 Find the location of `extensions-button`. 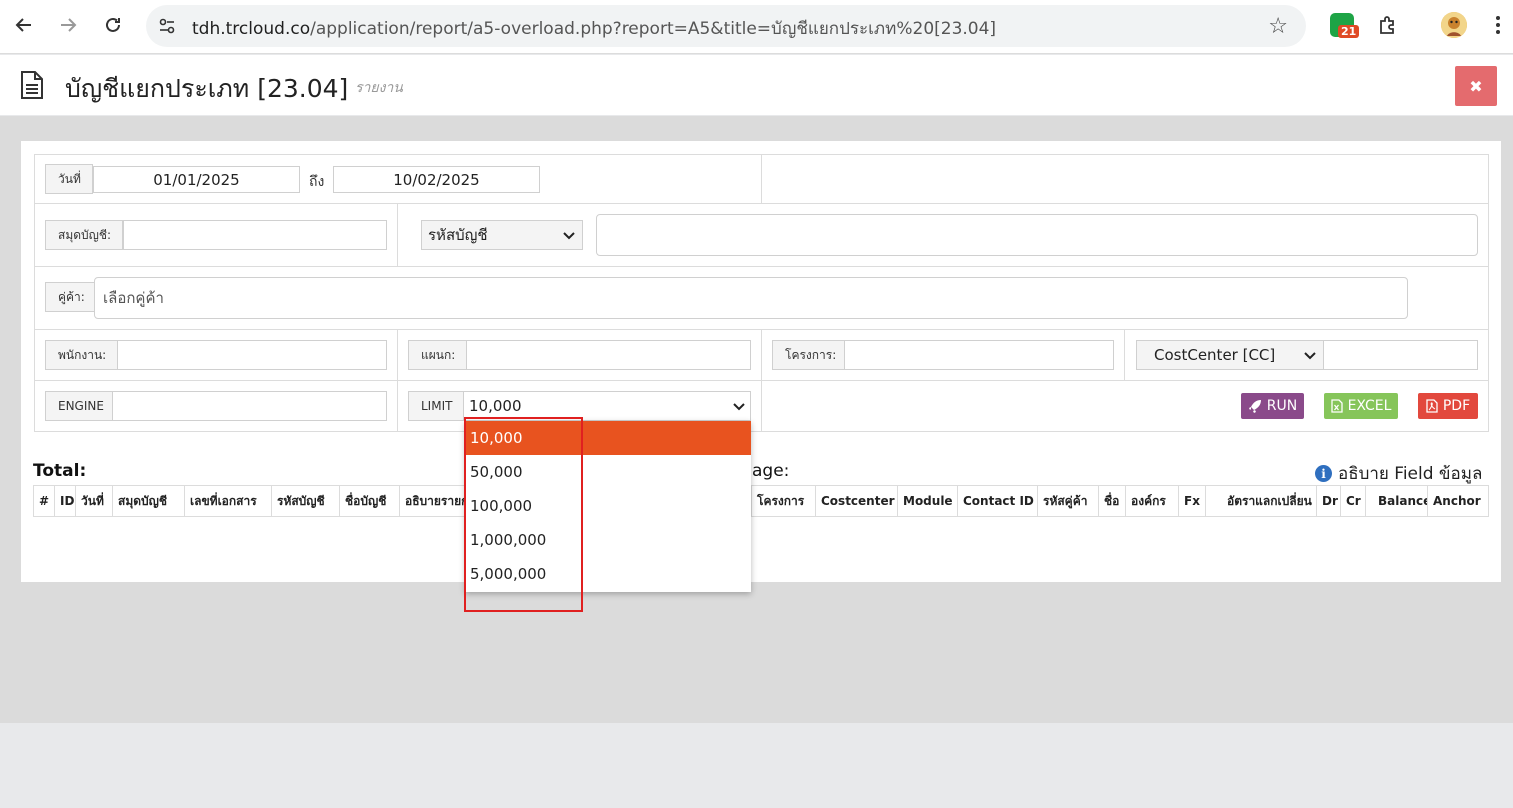

extensions-button is located at coordinates (1388, 25).